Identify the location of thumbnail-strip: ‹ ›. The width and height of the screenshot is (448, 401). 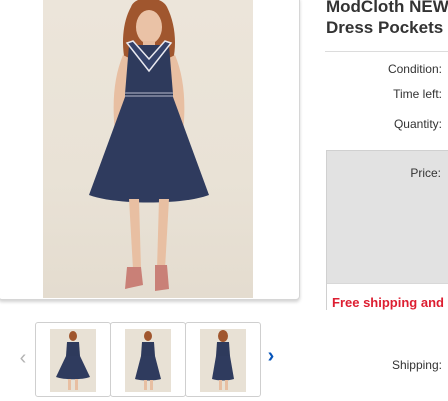
(150, 357).